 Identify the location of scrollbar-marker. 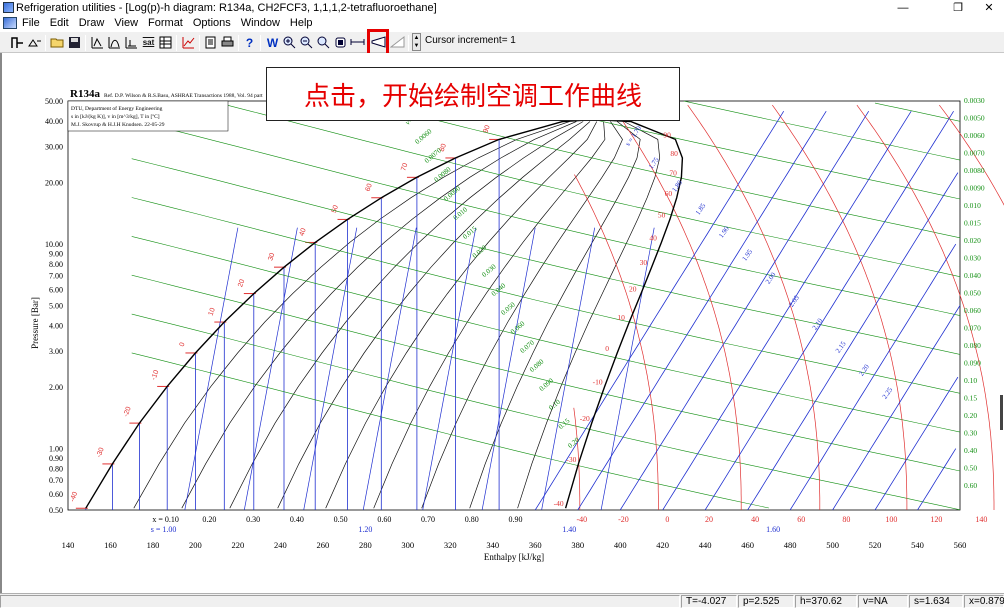
(1001, 412).